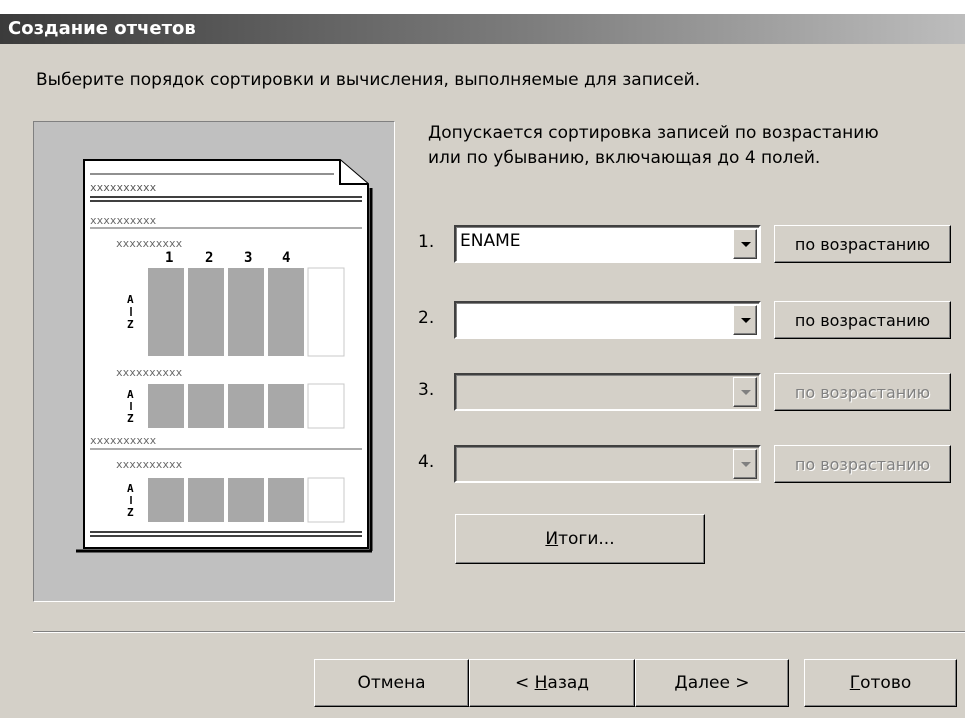 This screenshot has width=965, height=718. I want to click on finish-label: отово, so click(886, 683).